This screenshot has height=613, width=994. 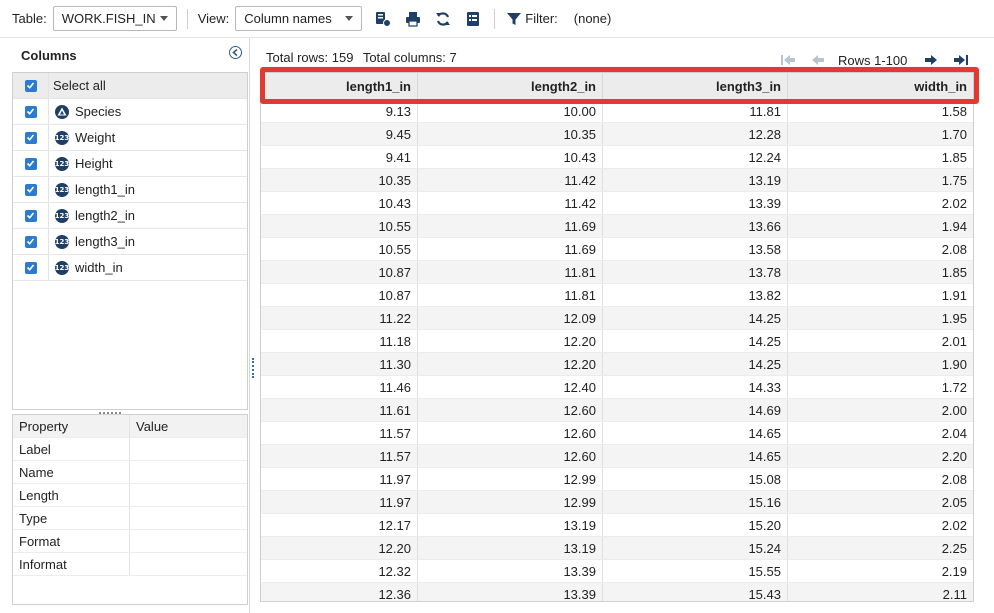 What do you see at coordinates (695, 134) in the screenshot?
I see `table-cell: 12.28` at bounding box center [695, 134].